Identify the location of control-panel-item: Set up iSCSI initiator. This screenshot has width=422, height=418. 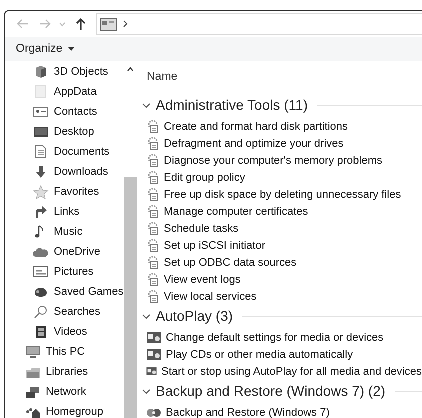
(215, 246).